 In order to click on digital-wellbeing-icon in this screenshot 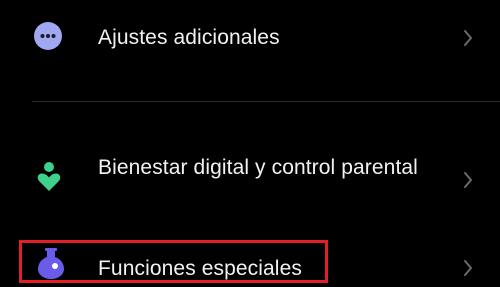, I will do `click(49, 176)`.